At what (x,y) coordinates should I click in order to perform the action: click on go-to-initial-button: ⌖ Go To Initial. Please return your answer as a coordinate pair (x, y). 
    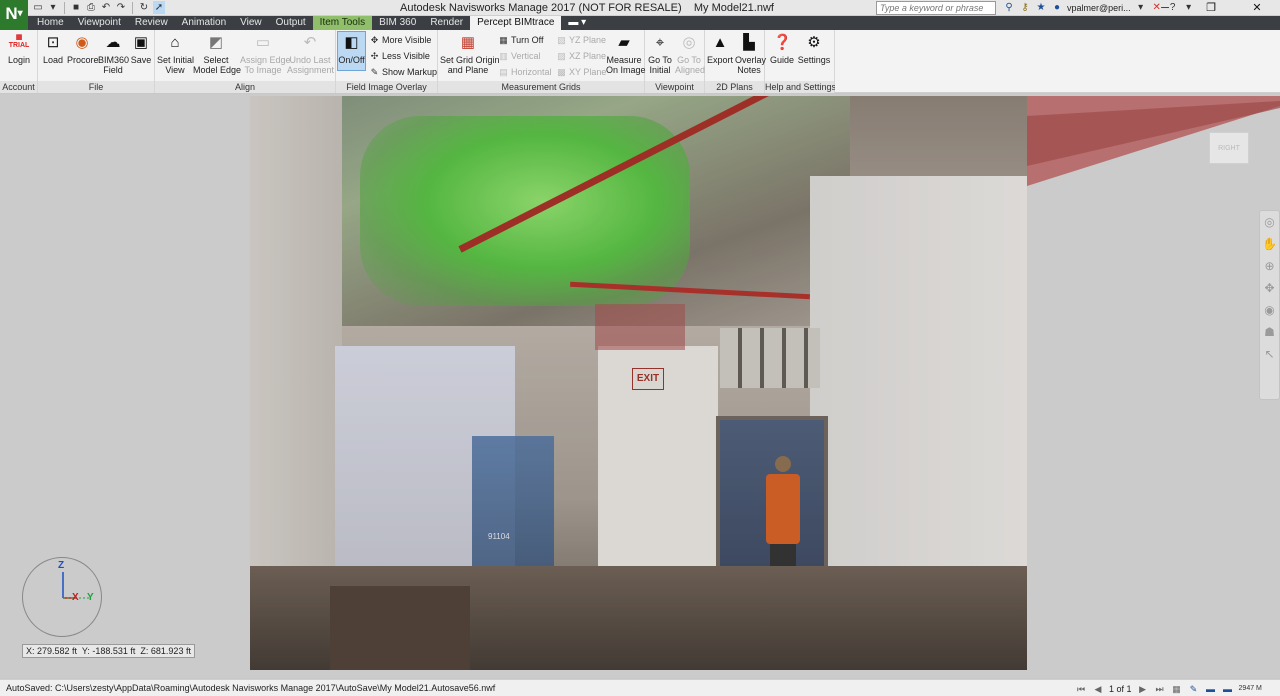
    Looking at the image, I should click on (660, 54).